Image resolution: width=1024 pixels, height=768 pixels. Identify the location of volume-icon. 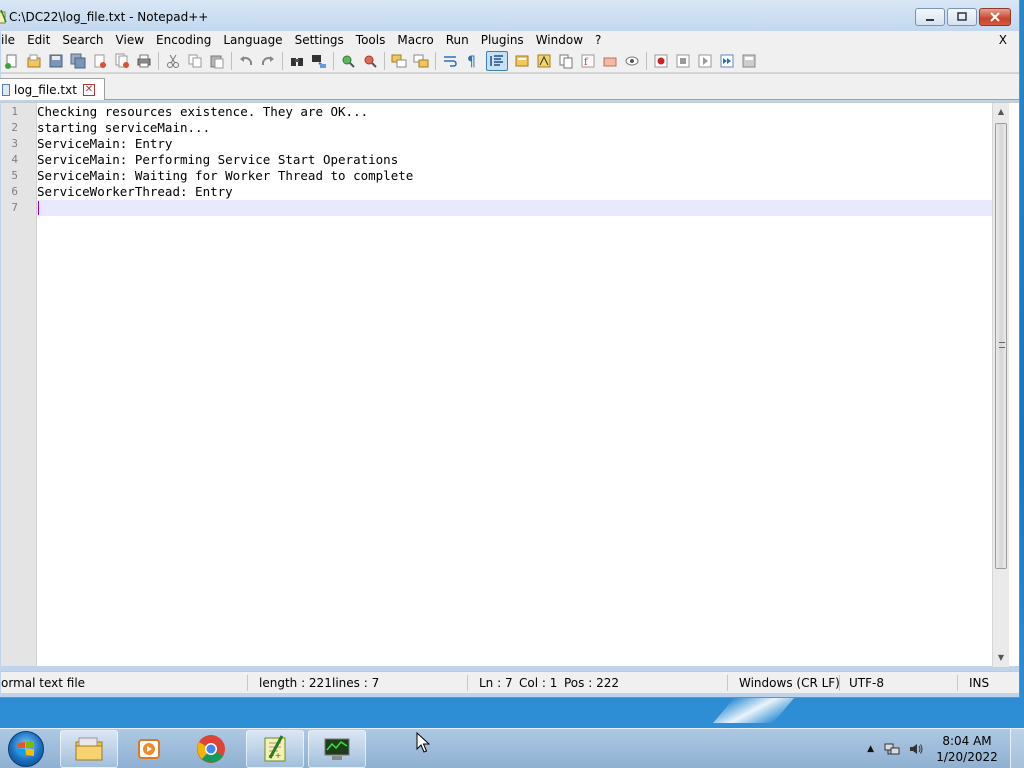
(916, 749).